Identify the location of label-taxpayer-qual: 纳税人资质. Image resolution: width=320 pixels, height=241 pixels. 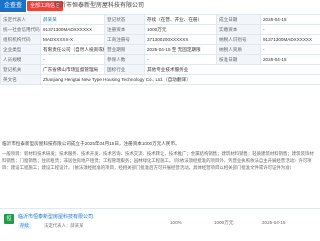
(239, 50).